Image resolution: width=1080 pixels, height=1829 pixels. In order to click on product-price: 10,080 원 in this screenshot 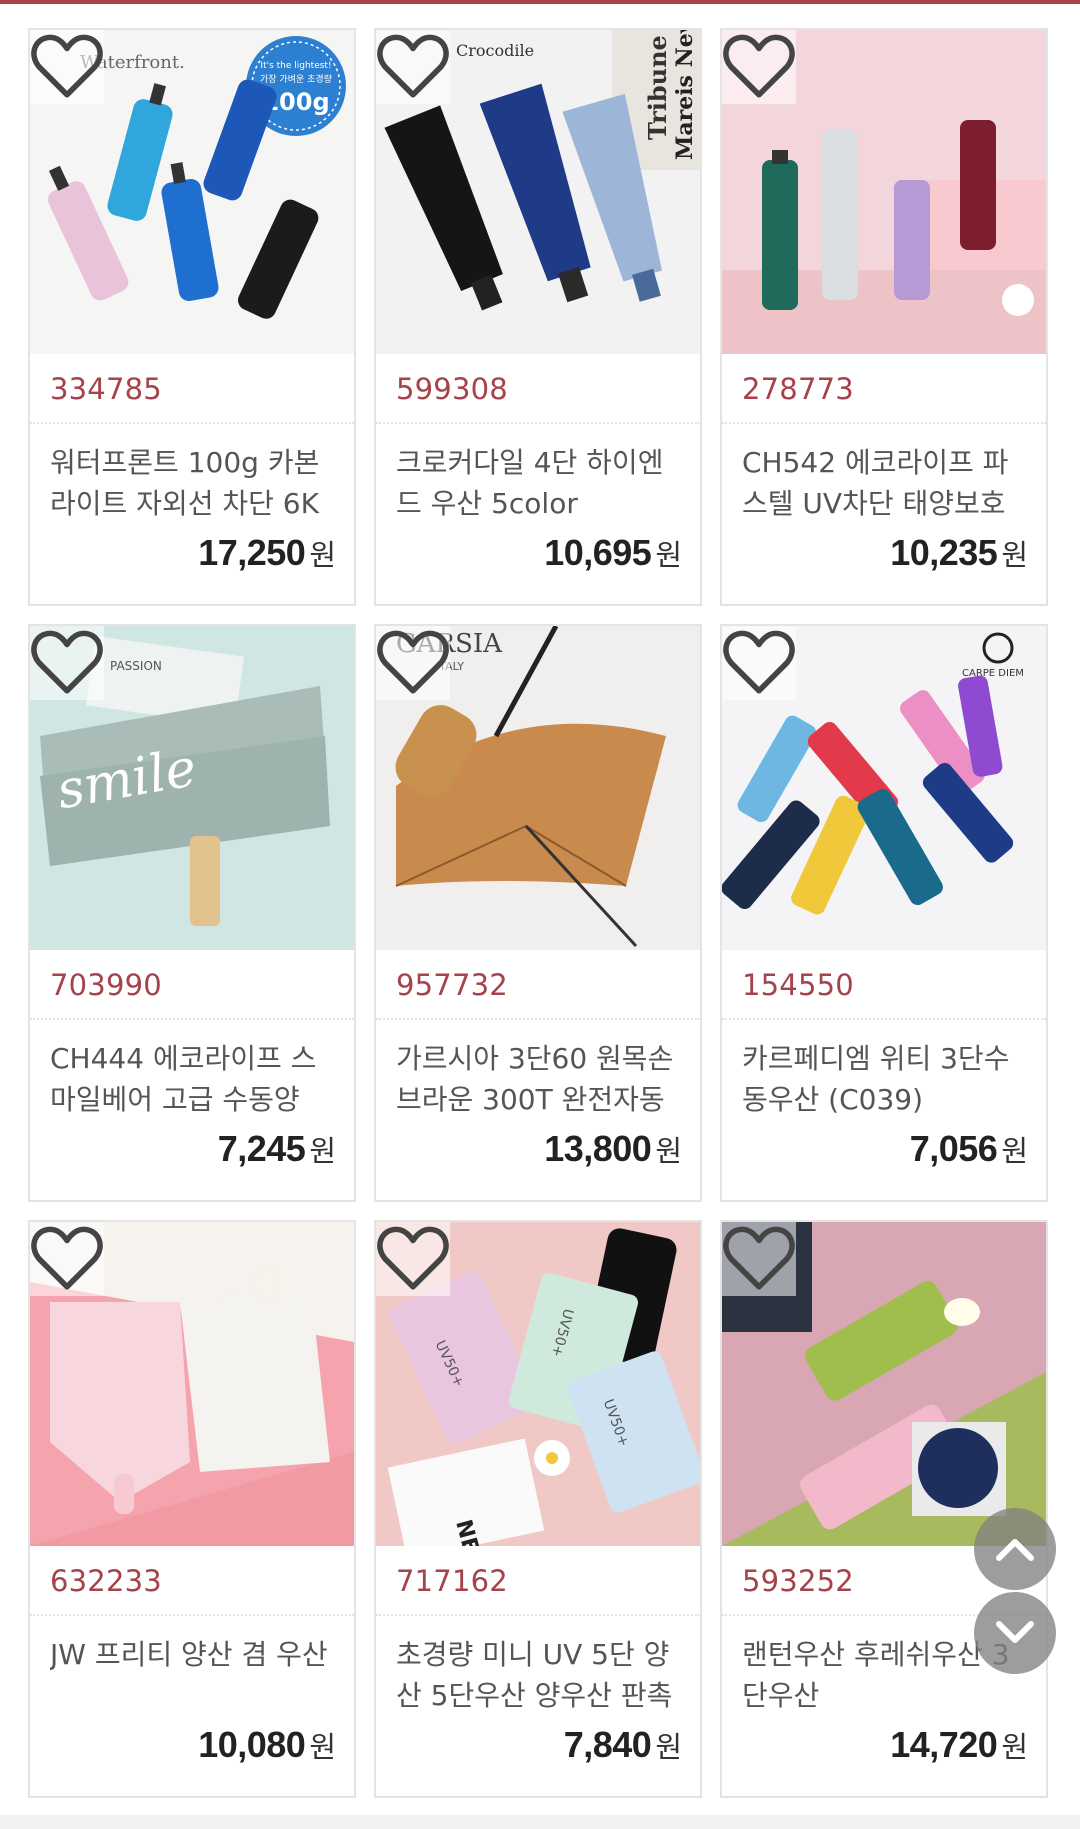, I will do `click(267, 1745)`.